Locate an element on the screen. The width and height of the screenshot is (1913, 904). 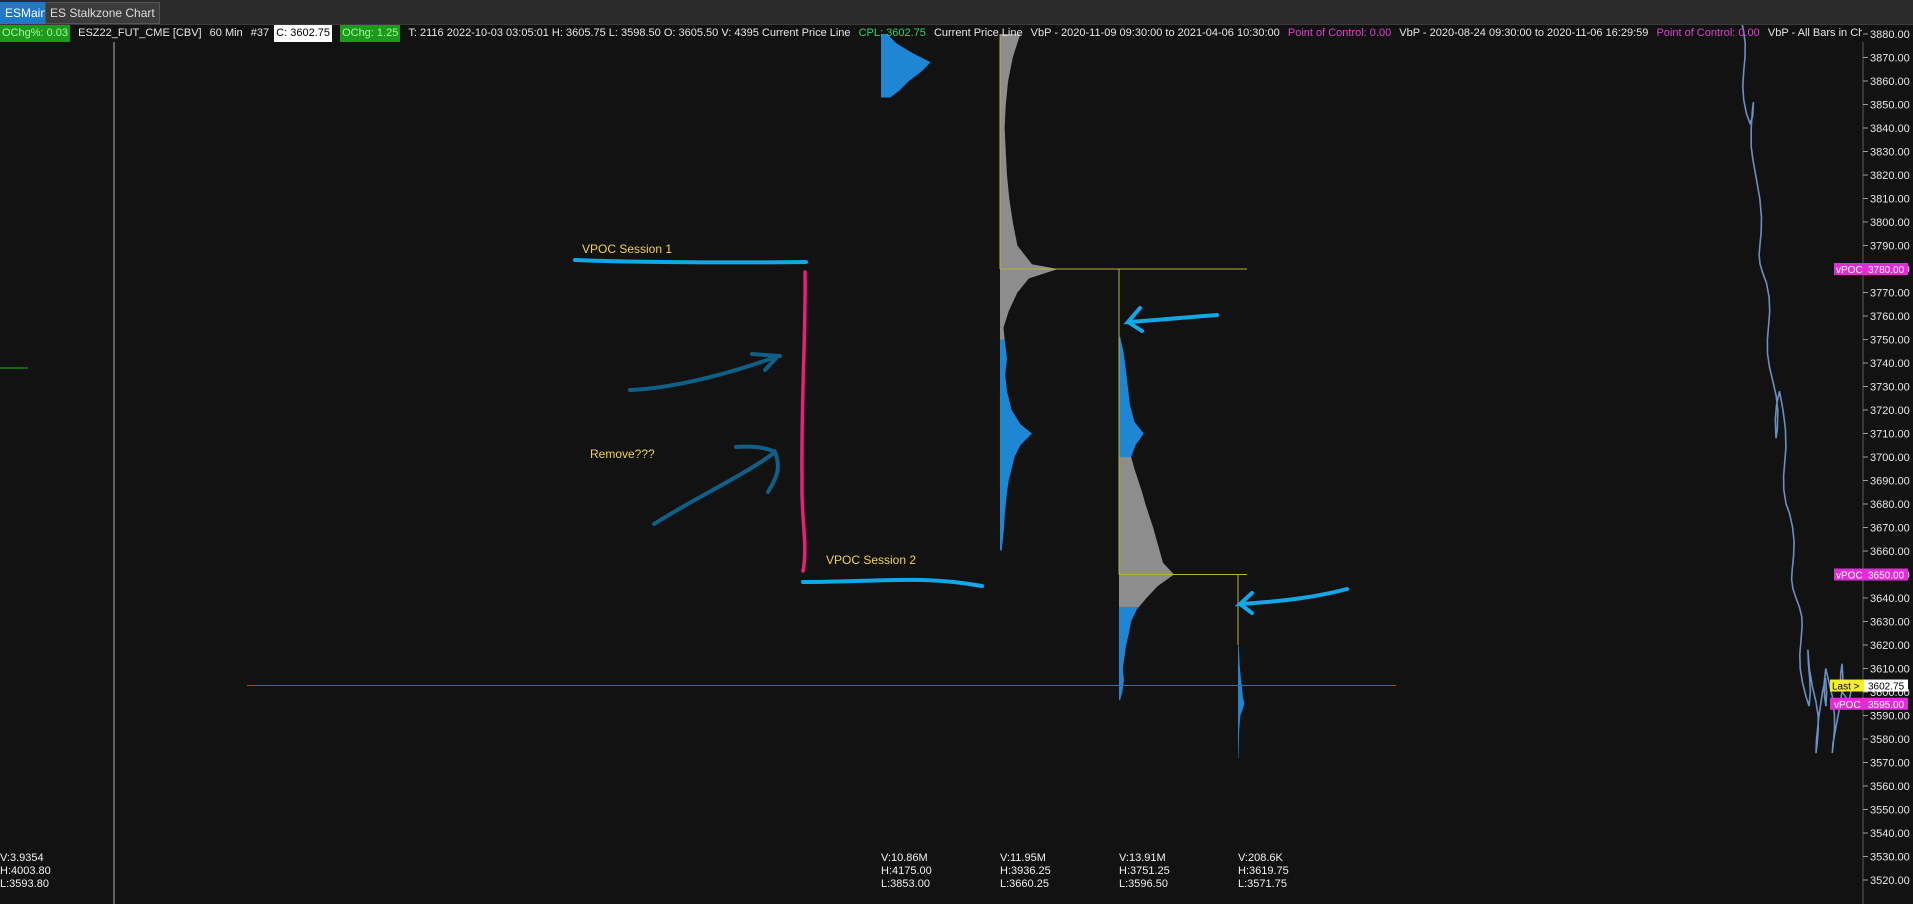
y-tick-label: 3860.00 is located at coordinates (1890, 82).